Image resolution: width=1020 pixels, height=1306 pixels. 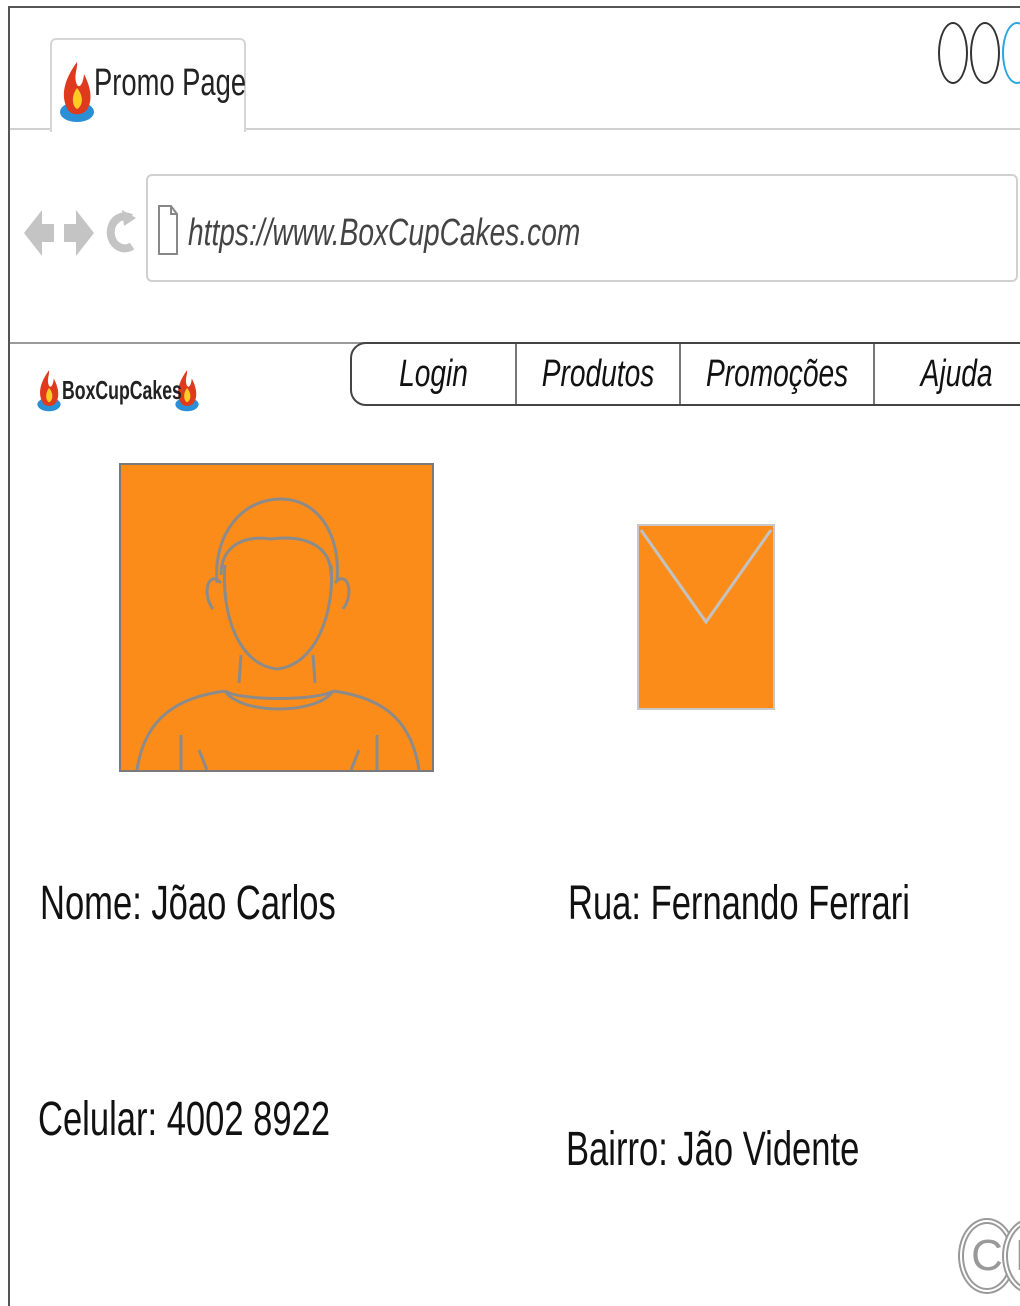 What do you see at coordinates (122, 390) in the screenshot?
I see `site-logo-text: BoxCupCakes` at bounding box center [122, 390].